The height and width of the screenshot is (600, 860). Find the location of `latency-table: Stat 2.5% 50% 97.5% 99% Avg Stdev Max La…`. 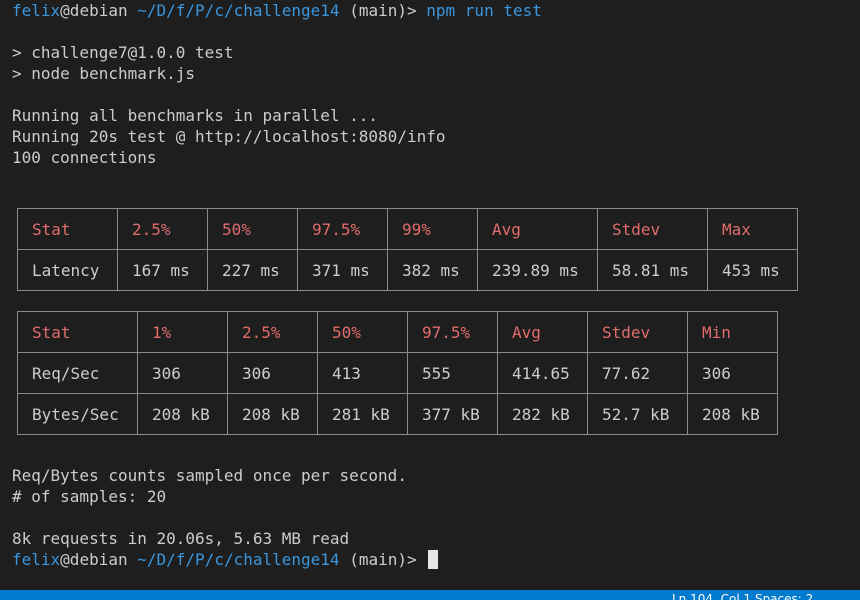

latency-table: Stat 2.5% 50% 97.5% 99% Avg Stdev Max La… is located at coordinates (407, 249).